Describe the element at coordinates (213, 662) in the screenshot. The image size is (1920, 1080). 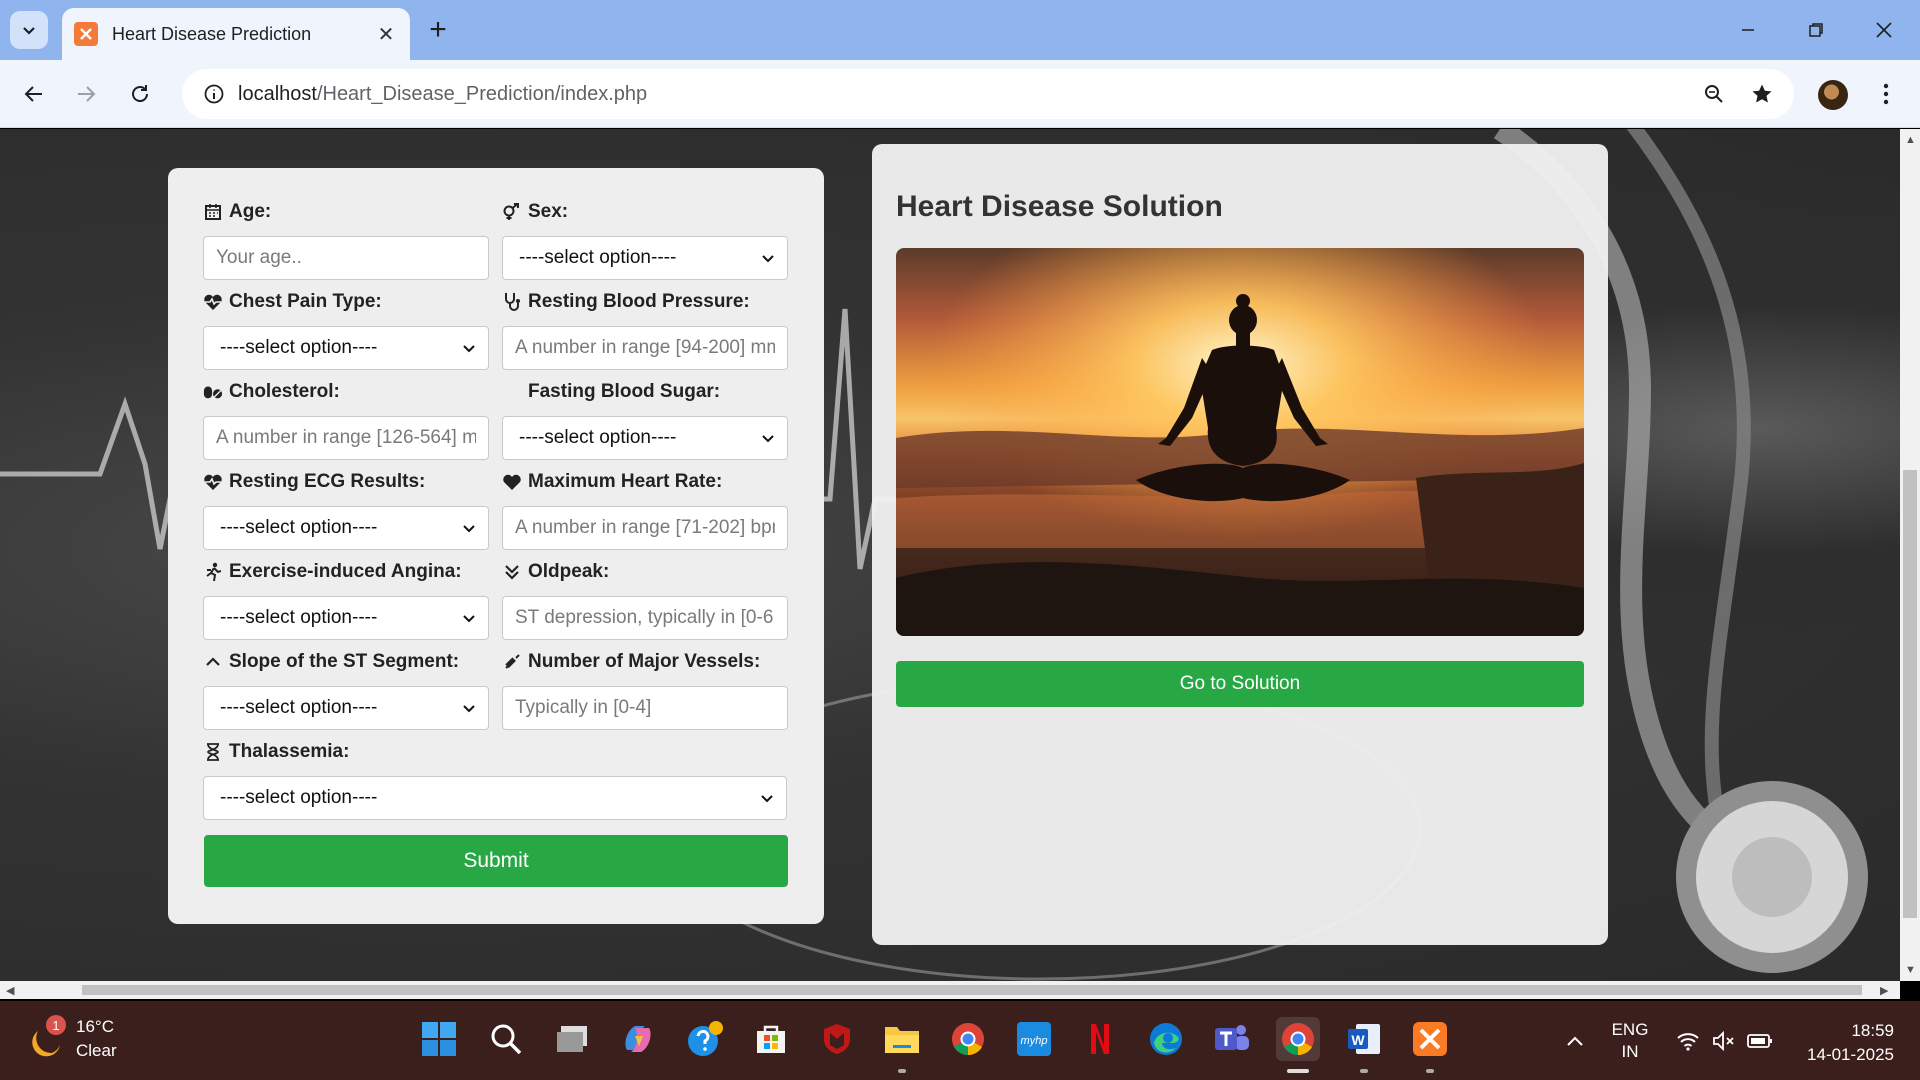
I see `chevron-up-icon` at that location.